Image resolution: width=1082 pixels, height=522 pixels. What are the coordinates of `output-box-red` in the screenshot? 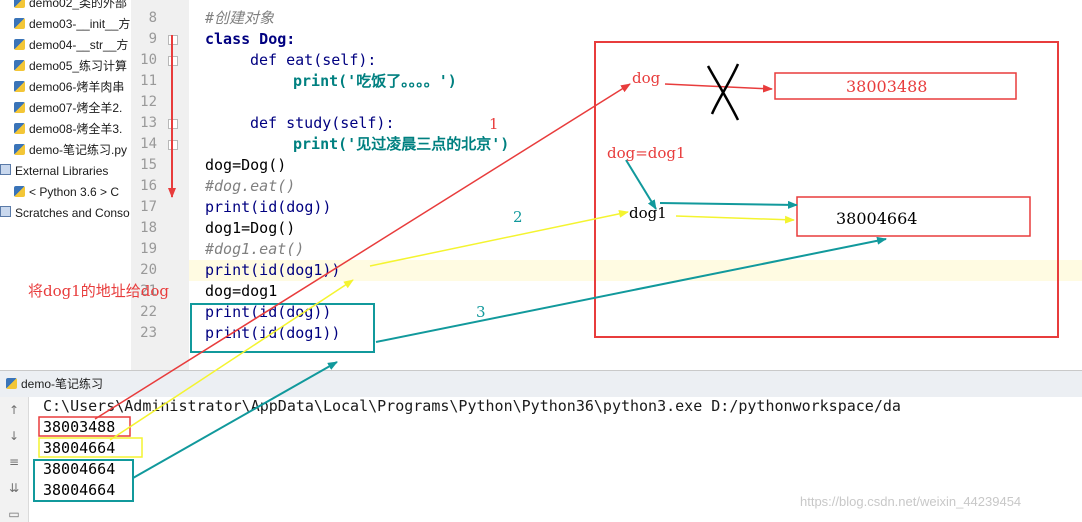 It's located at (84, 426).